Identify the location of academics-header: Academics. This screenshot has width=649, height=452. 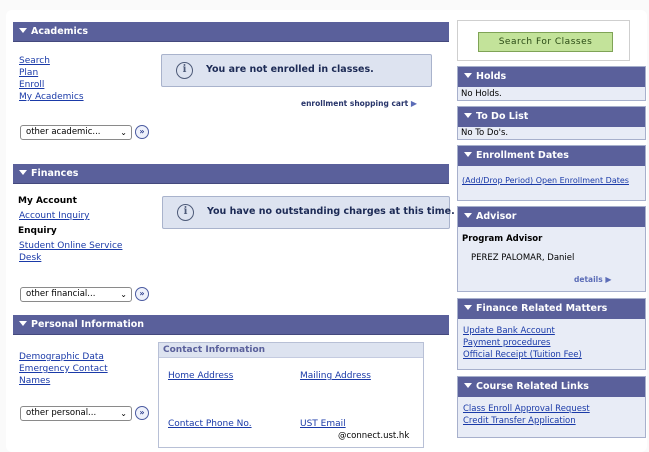
(231, 32).